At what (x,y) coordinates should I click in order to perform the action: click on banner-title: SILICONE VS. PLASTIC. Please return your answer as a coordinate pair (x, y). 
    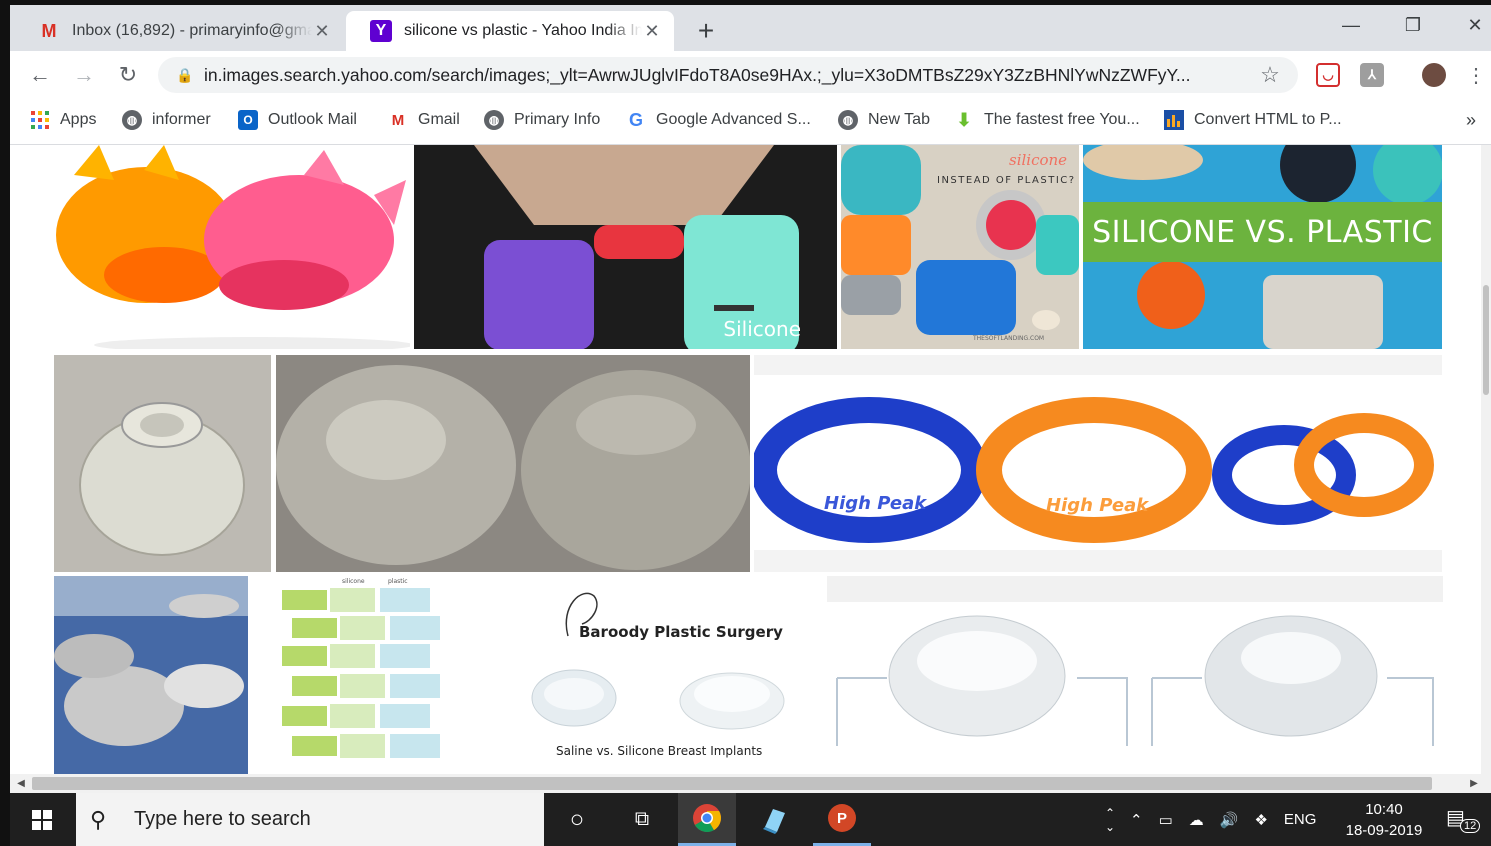
    Looking at the image, I should click on (1262, 232).